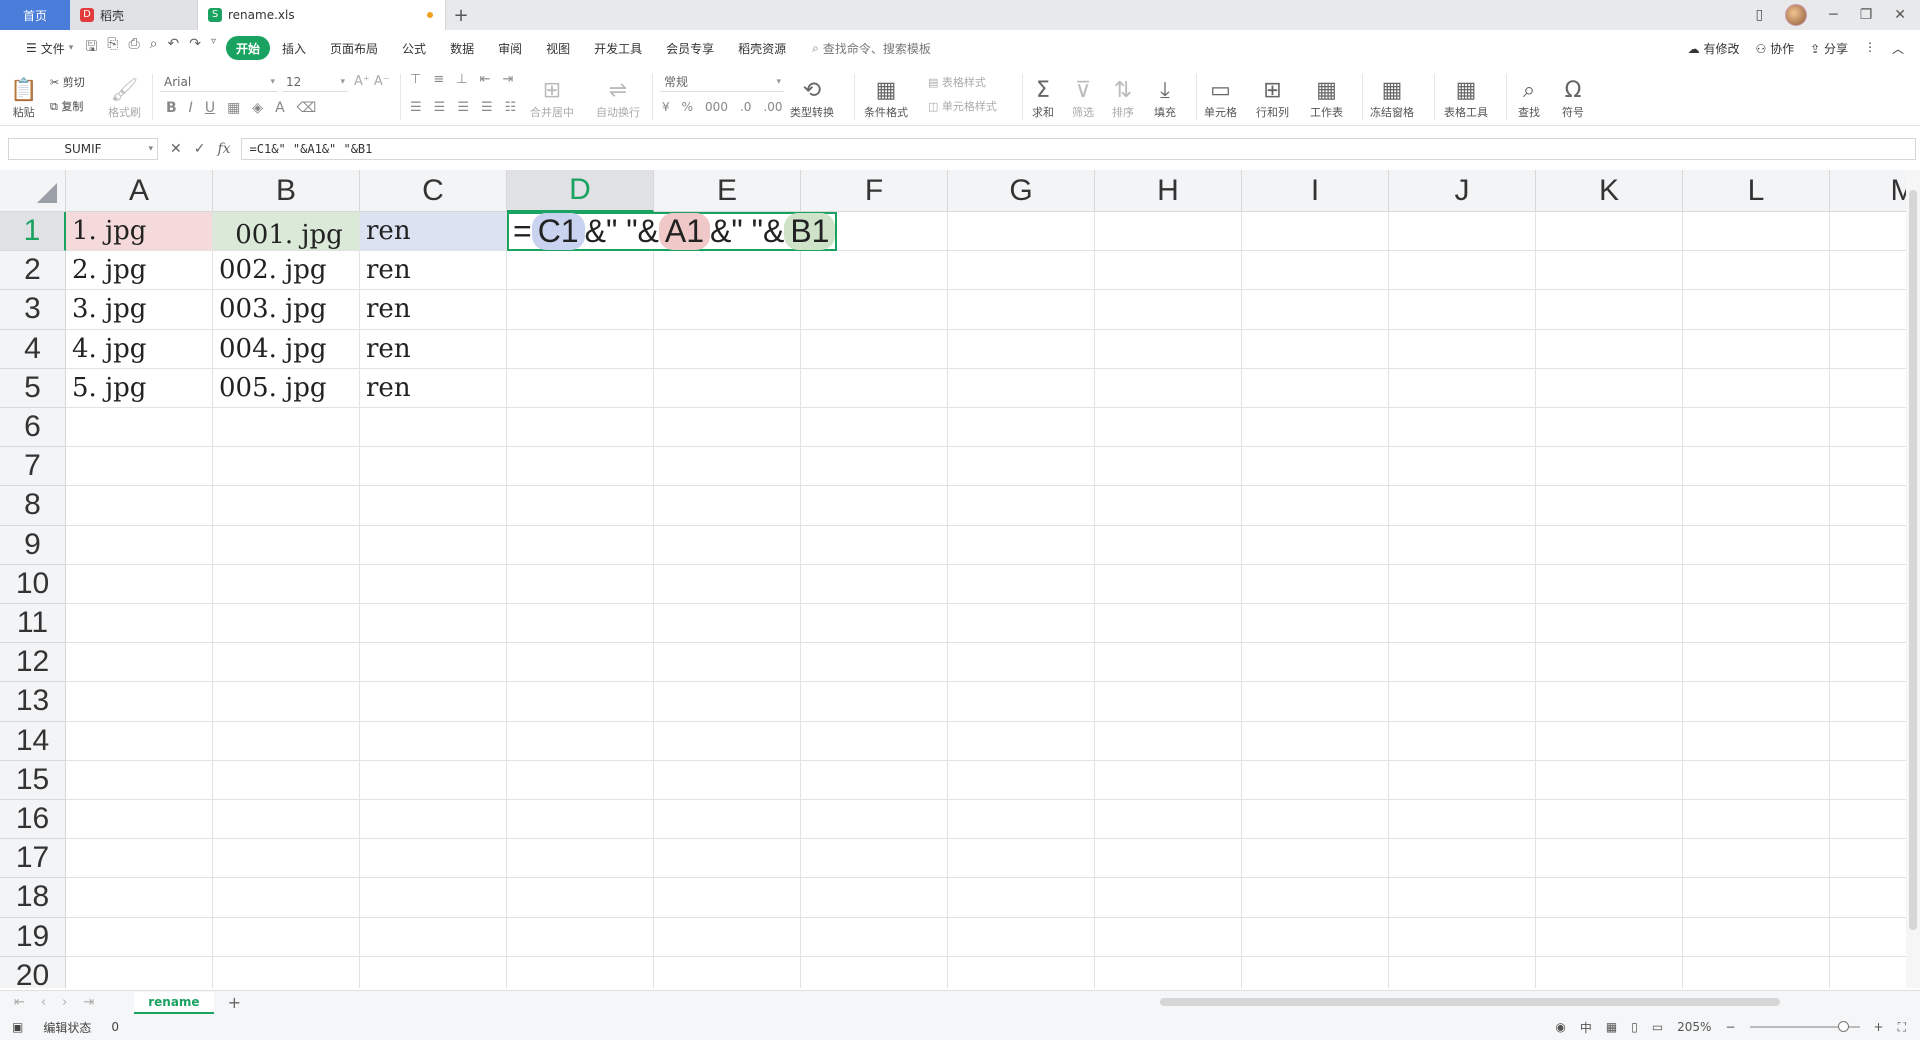  Describe the element at coordinates (1609, 972) in the screenshot. I see `cell-k20` at that location.